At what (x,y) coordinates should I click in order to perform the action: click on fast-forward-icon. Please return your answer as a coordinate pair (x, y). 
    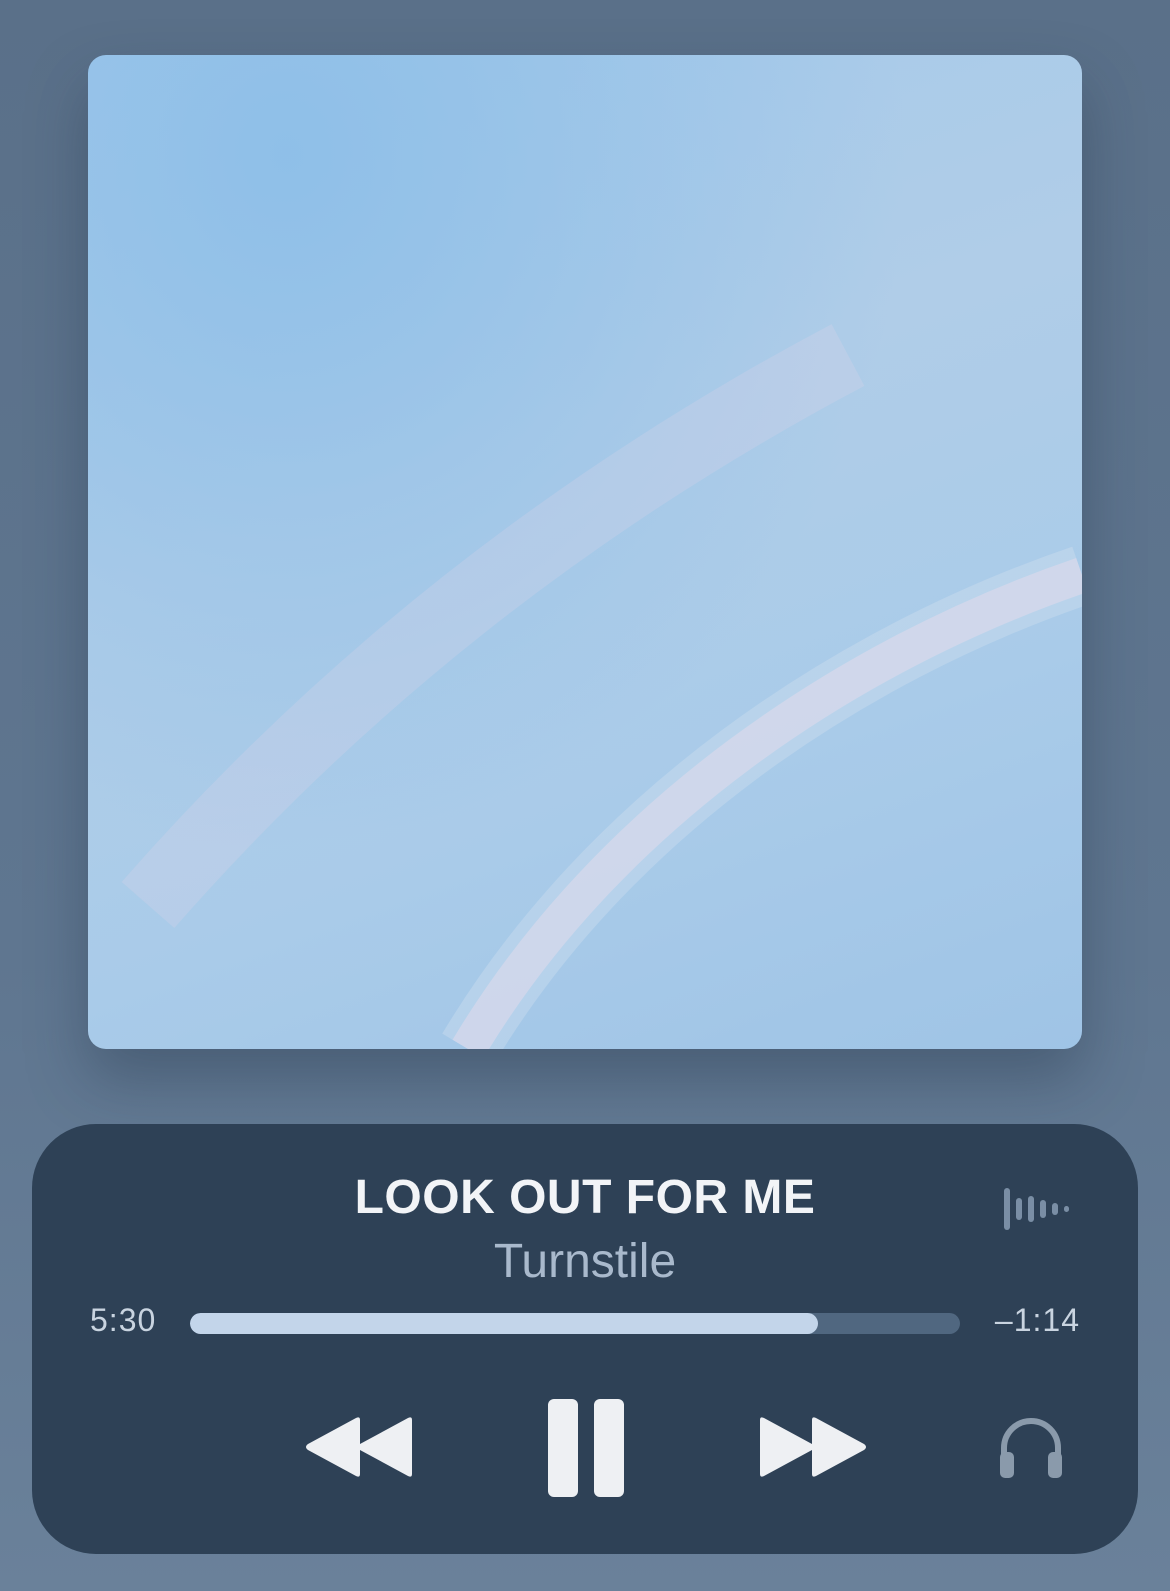
    Looking at the image, I should click on (812, 1447).